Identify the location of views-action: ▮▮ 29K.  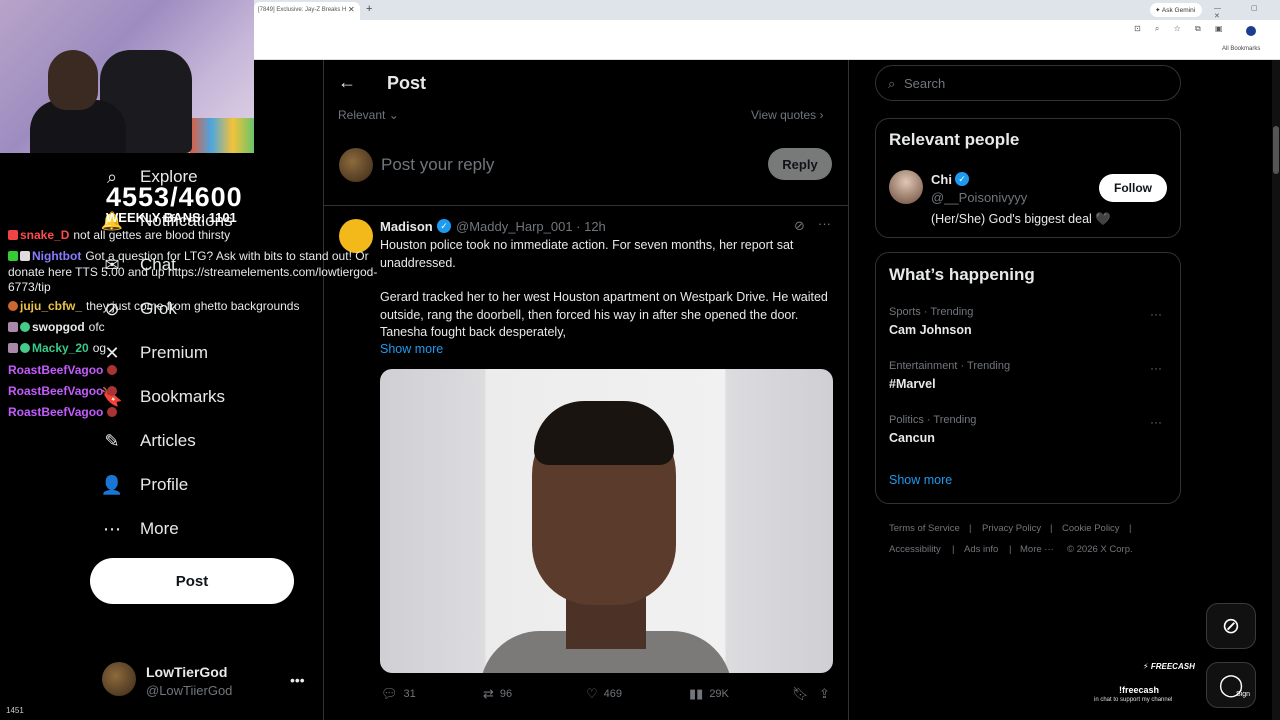
(709, 694).